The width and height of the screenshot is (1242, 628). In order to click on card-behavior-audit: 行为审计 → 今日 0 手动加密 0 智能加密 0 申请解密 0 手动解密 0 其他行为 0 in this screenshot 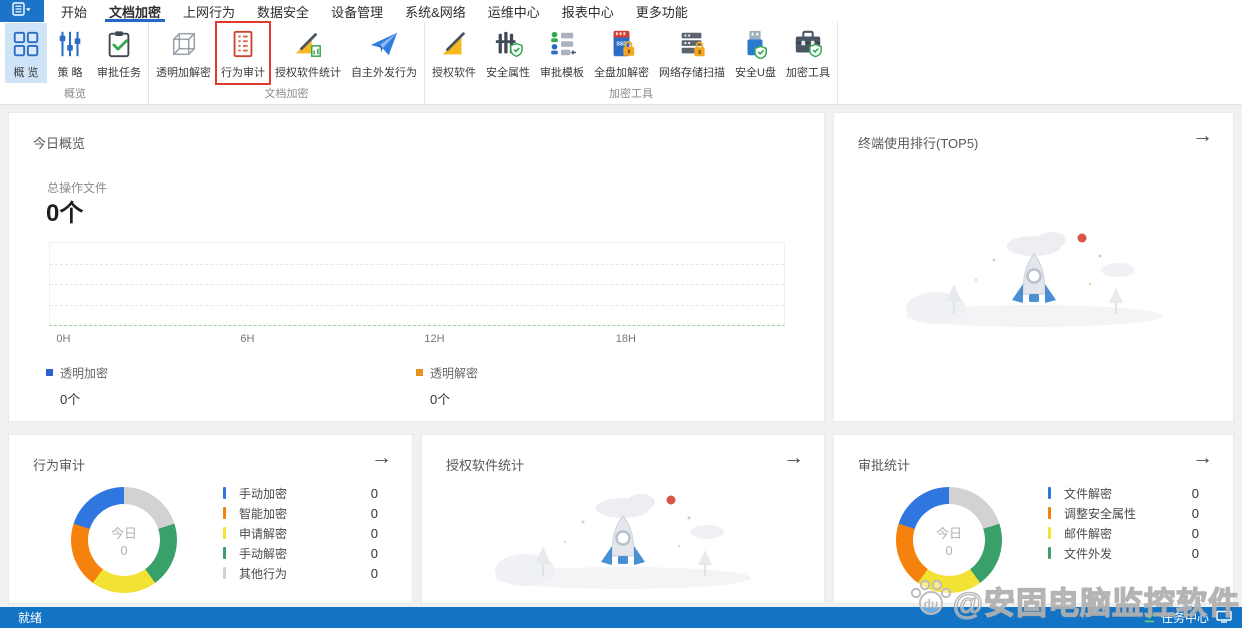, I will do `click(210, 519)`.